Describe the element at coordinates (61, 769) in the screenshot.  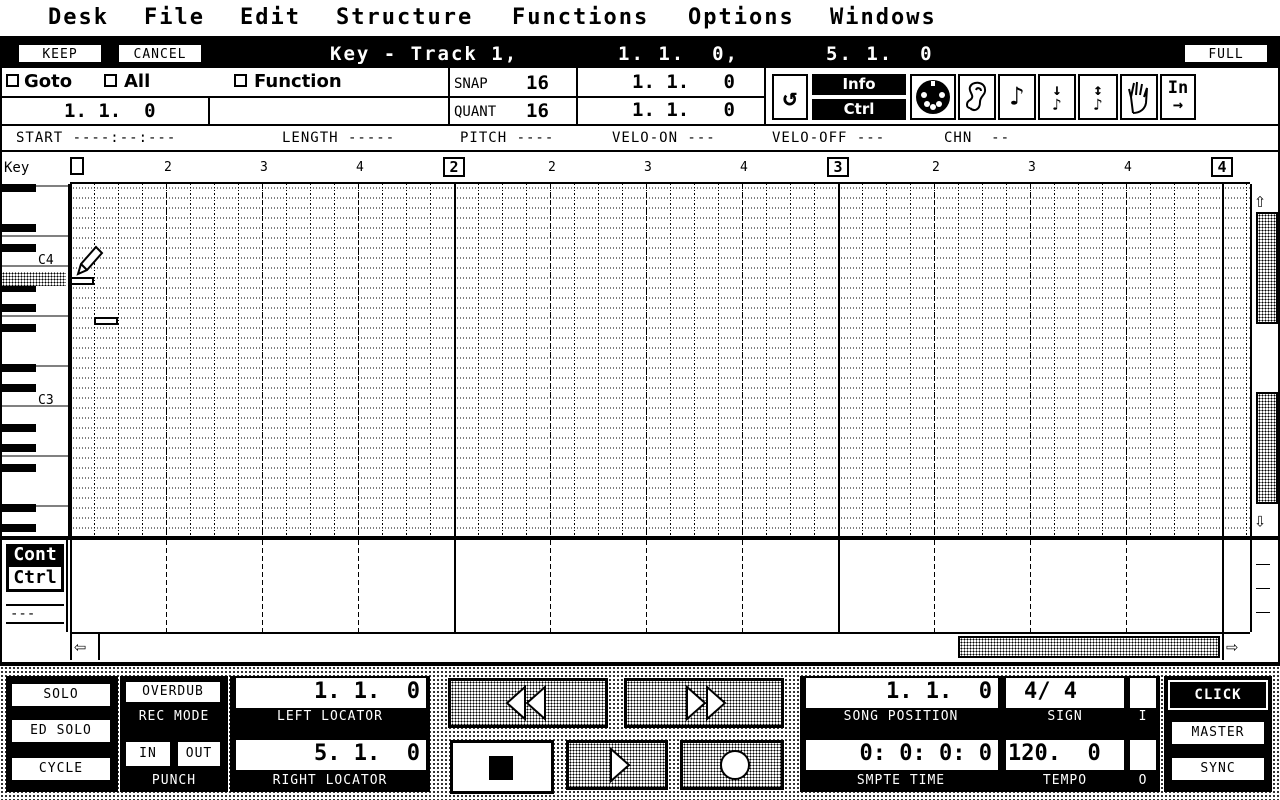
I see `cycle-button: CYCLE` at that location.